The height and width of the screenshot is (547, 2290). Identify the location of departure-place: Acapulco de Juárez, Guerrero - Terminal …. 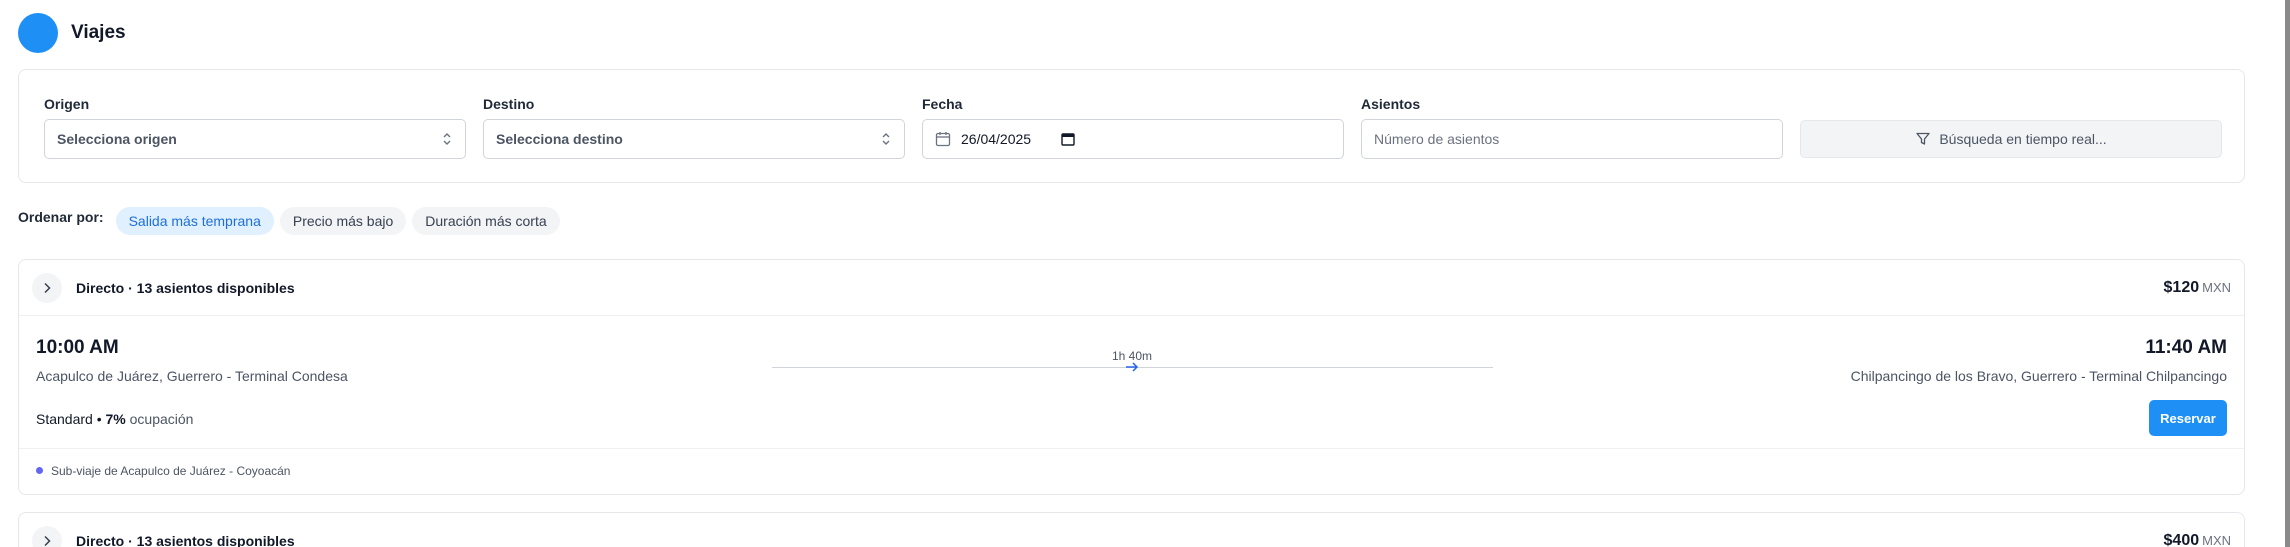
(192, 376).